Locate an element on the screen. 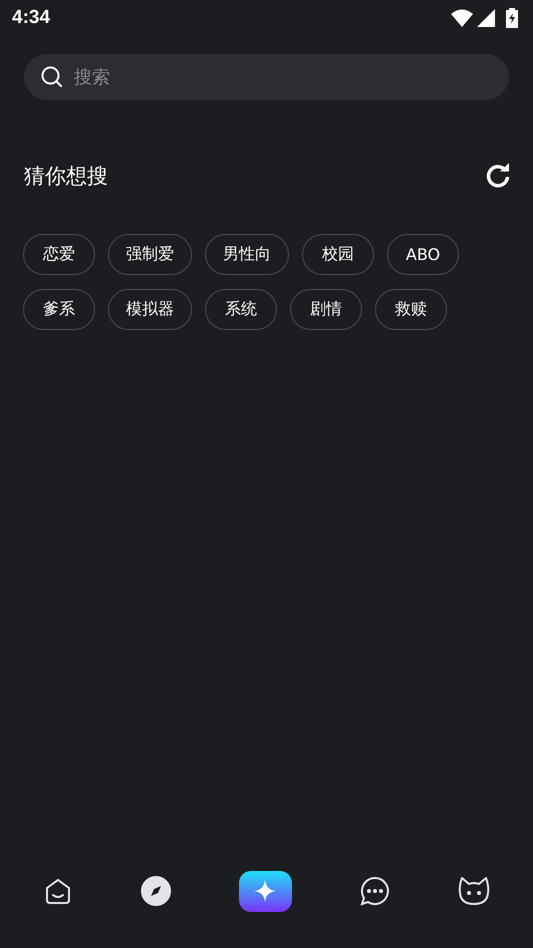  tag-chip: 男性向 is located at coordinates (247, 254).